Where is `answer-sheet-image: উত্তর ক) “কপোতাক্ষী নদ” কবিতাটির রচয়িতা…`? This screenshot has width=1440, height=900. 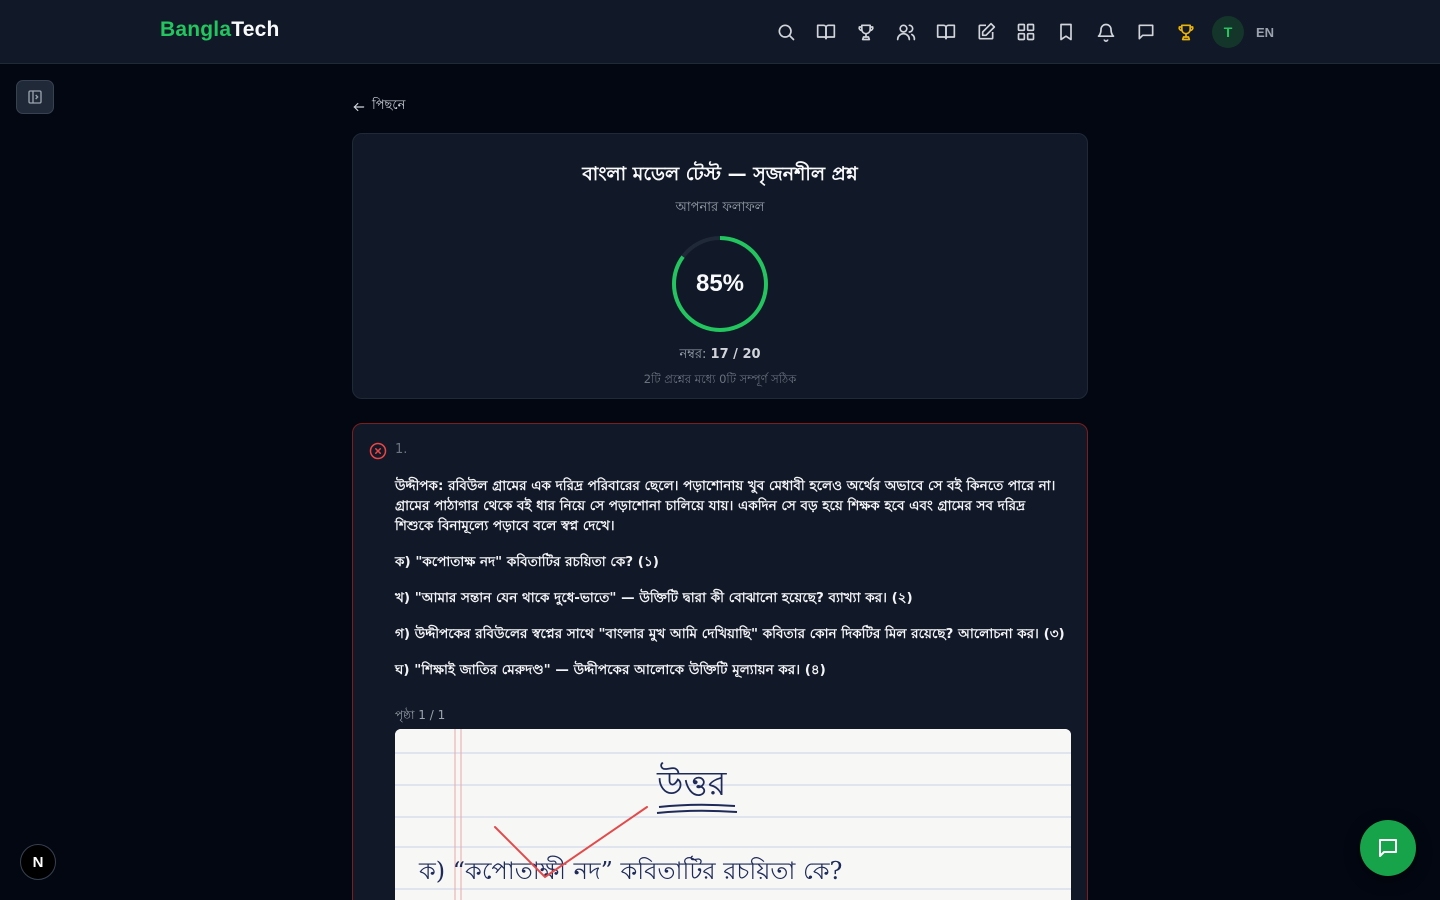
answer-sheet-image: উত্তর ক) “কপোতাক্ষী নদ” কবিতাটির রচয়িতা… is located at coordinates (733, 814).